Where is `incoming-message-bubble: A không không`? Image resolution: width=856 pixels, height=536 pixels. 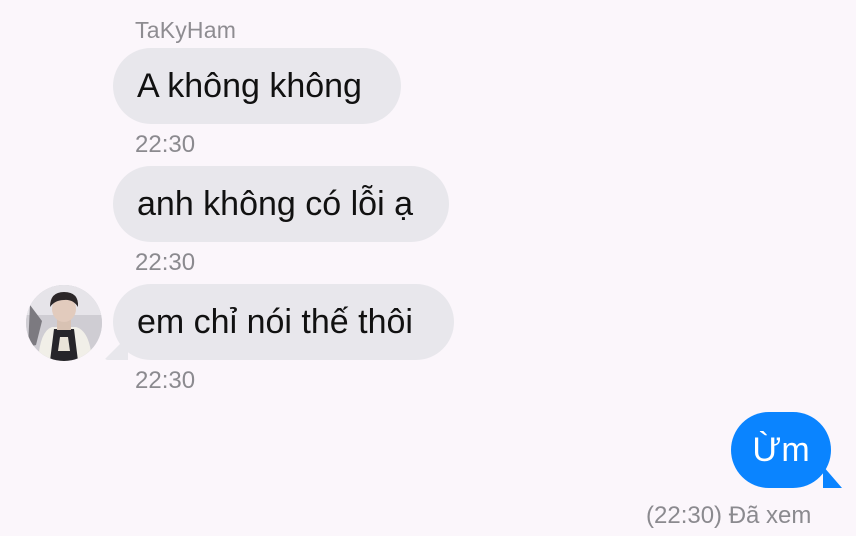 incoming-message-bubble: A không không is located at coordinates (257, 86).